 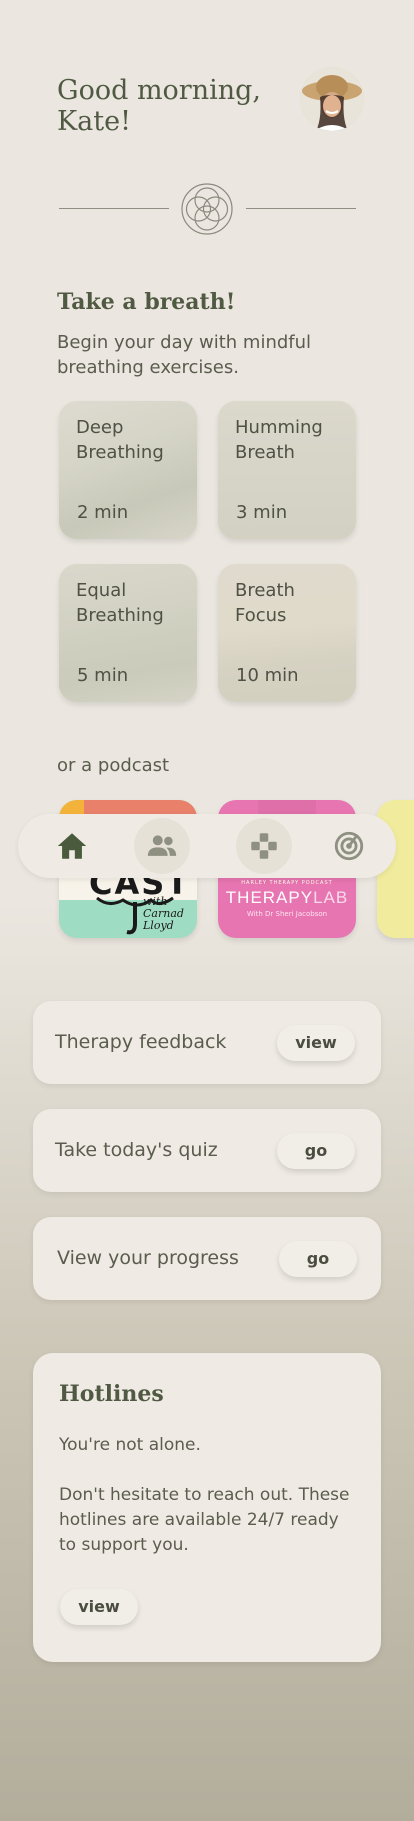 I want to click on nav-home, so click(x=72, y=846).